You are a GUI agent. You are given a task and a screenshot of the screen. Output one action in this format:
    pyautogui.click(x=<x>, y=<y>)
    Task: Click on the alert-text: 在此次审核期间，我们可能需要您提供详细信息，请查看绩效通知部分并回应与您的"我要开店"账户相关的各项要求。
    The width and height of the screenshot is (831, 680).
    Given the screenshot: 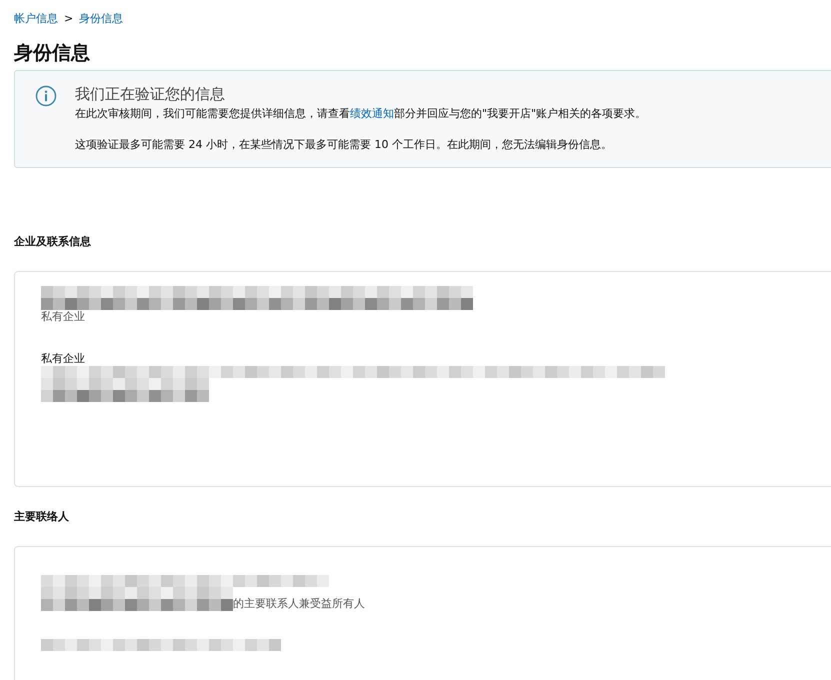 What is the action you would take?
    pyautogui.click(x=360, y=114)
    